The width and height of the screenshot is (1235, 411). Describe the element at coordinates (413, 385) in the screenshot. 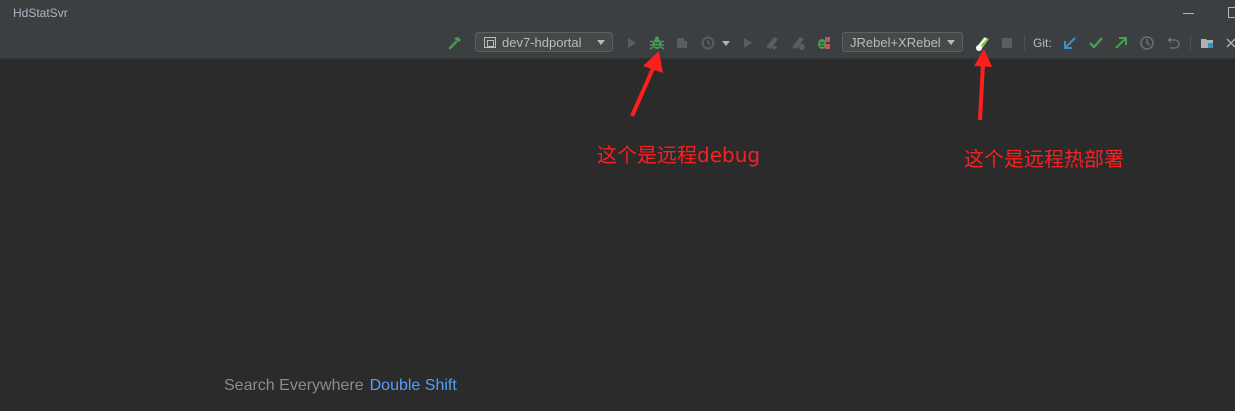

I see `hint-shortcut: Double Shift` at that location.